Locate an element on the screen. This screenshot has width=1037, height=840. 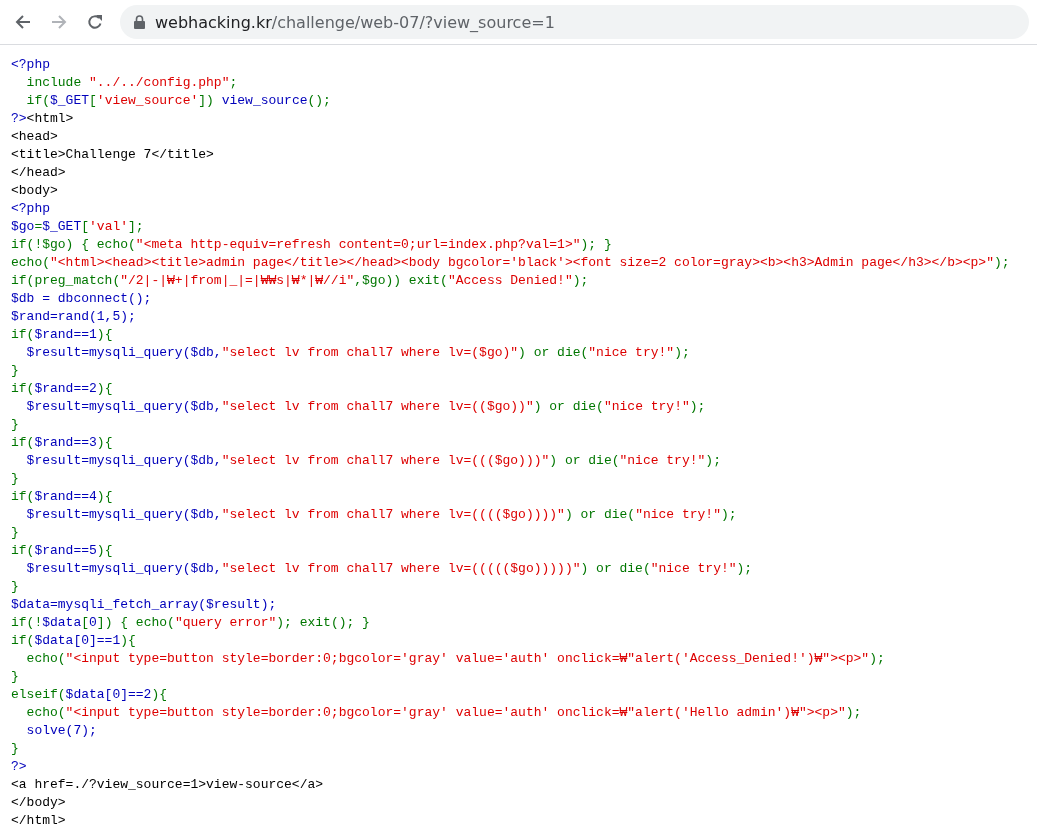
code-line: $rand=rand(1,5); is located at coordinates (73, 317).